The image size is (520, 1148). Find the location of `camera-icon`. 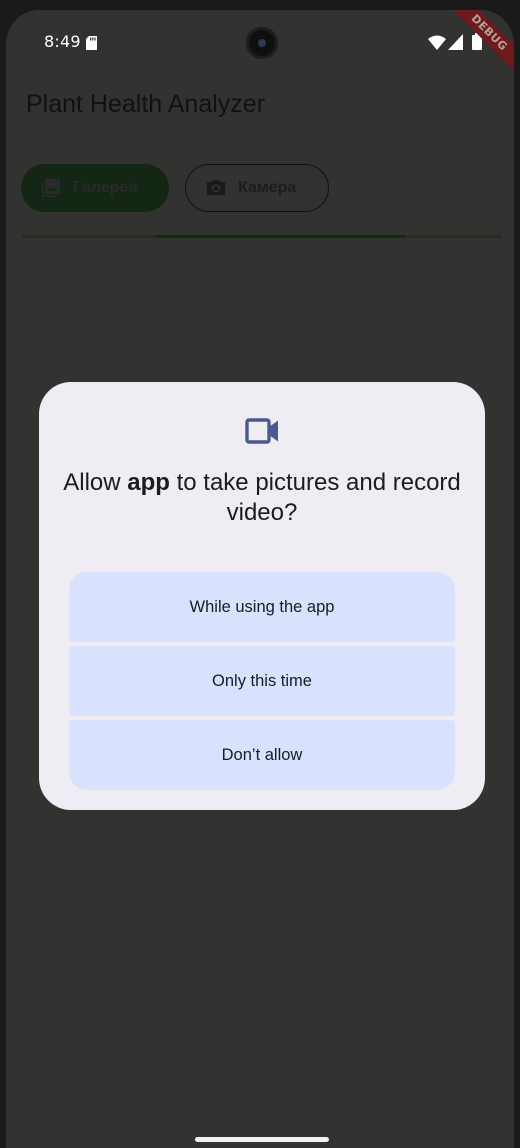

camera-icon is located at coordinates (216, 187).